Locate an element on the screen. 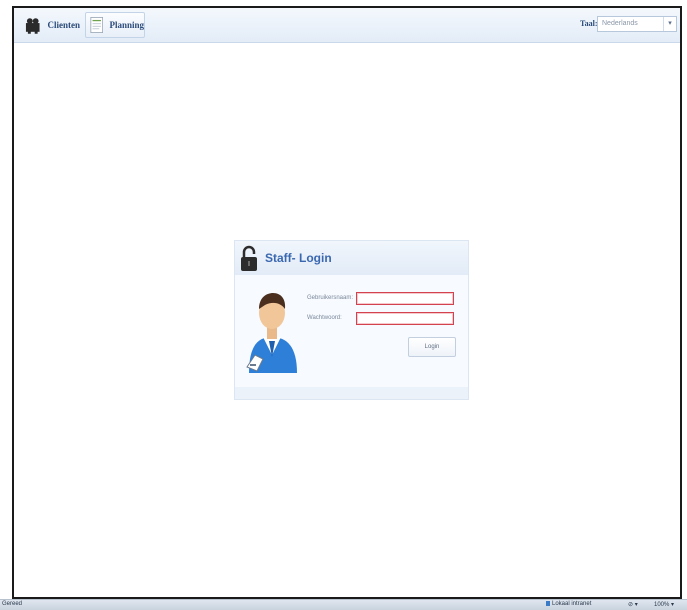 This screenshot has width=687, height=610. protected-mode-toggle: ⊘ ▾ is located at coordinates (633, 604).